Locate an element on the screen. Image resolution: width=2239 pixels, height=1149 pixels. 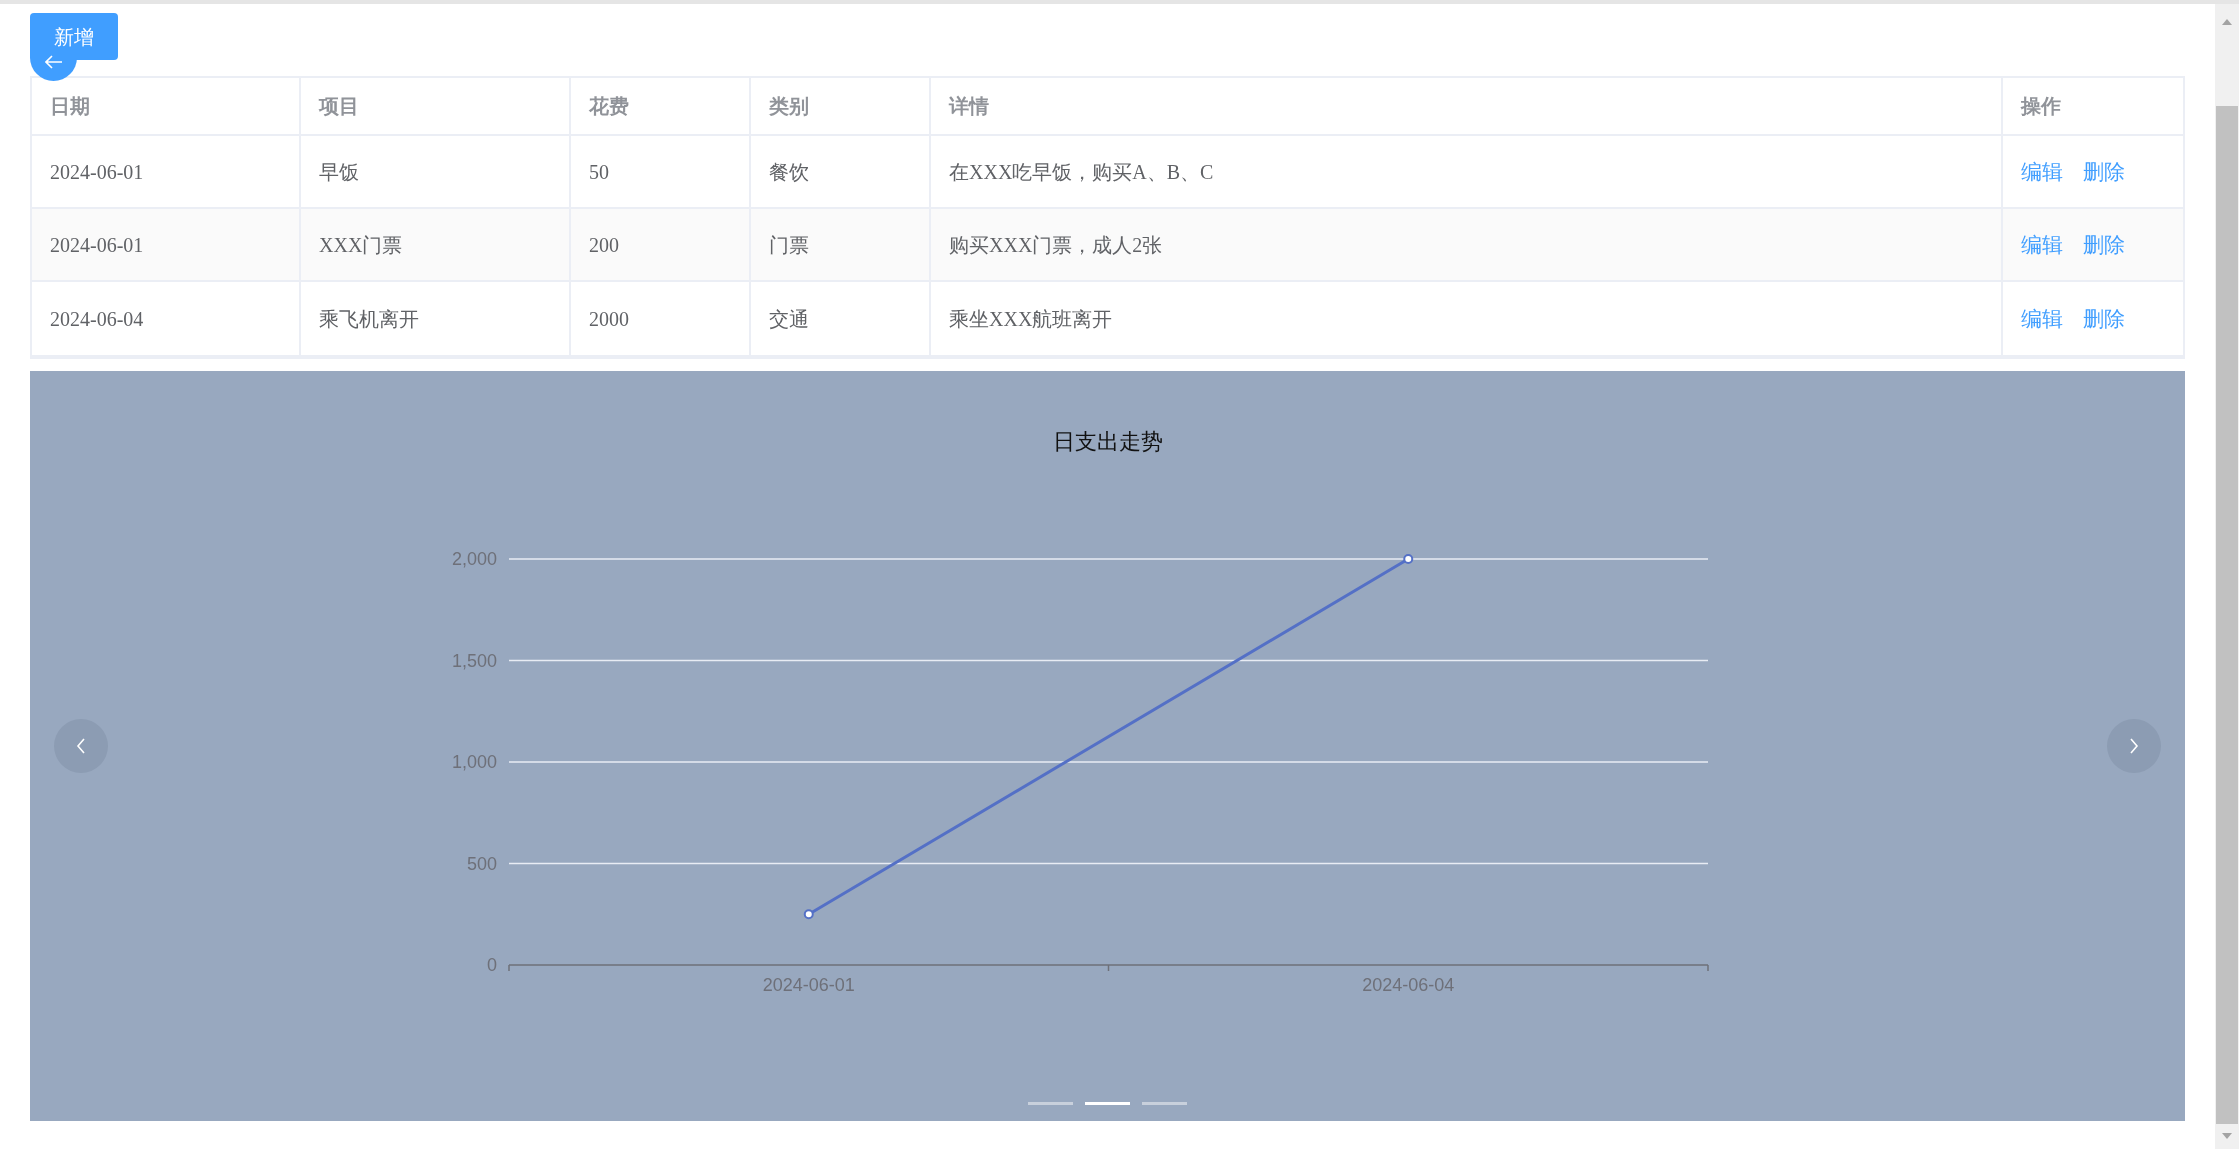
table-cell-text: 早饭 is located at coordinates (339, 172).